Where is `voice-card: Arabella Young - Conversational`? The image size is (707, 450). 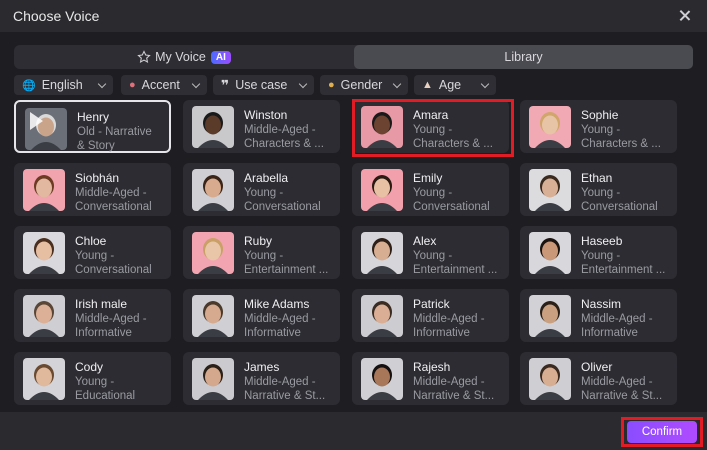 voice-card: Arabella Young - Conversational is located at coordinates (261, 189).